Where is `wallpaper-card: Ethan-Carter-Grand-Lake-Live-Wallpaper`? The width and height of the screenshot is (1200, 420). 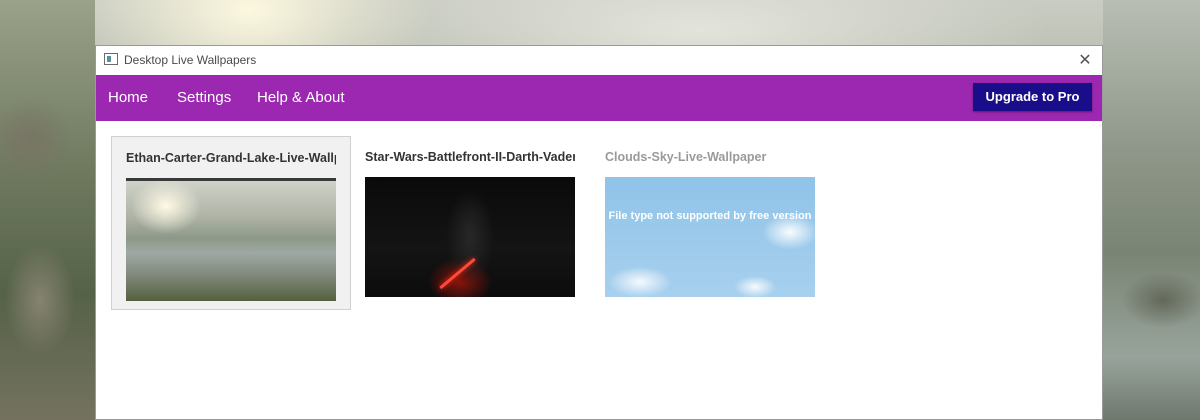
wallpaper-card: Ethan-Carter-Grand-Lake-Live-Wallpaper is located at coordinates (231, 223).